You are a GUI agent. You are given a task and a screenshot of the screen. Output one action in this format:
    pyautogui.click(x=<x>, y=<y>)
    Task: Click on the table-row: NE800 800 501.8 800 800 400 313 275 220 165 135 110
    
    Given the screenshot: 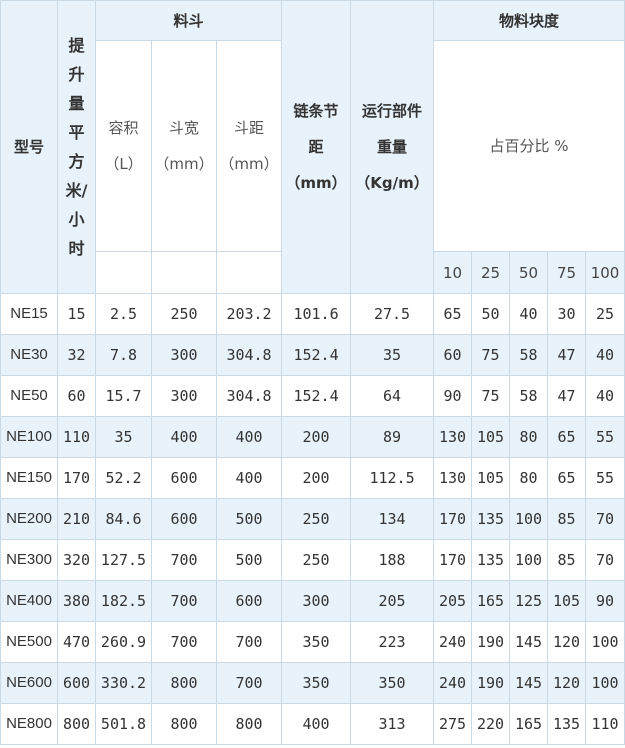 What is the action you would take?
    pyautogui.click(x=312, y=724)
    